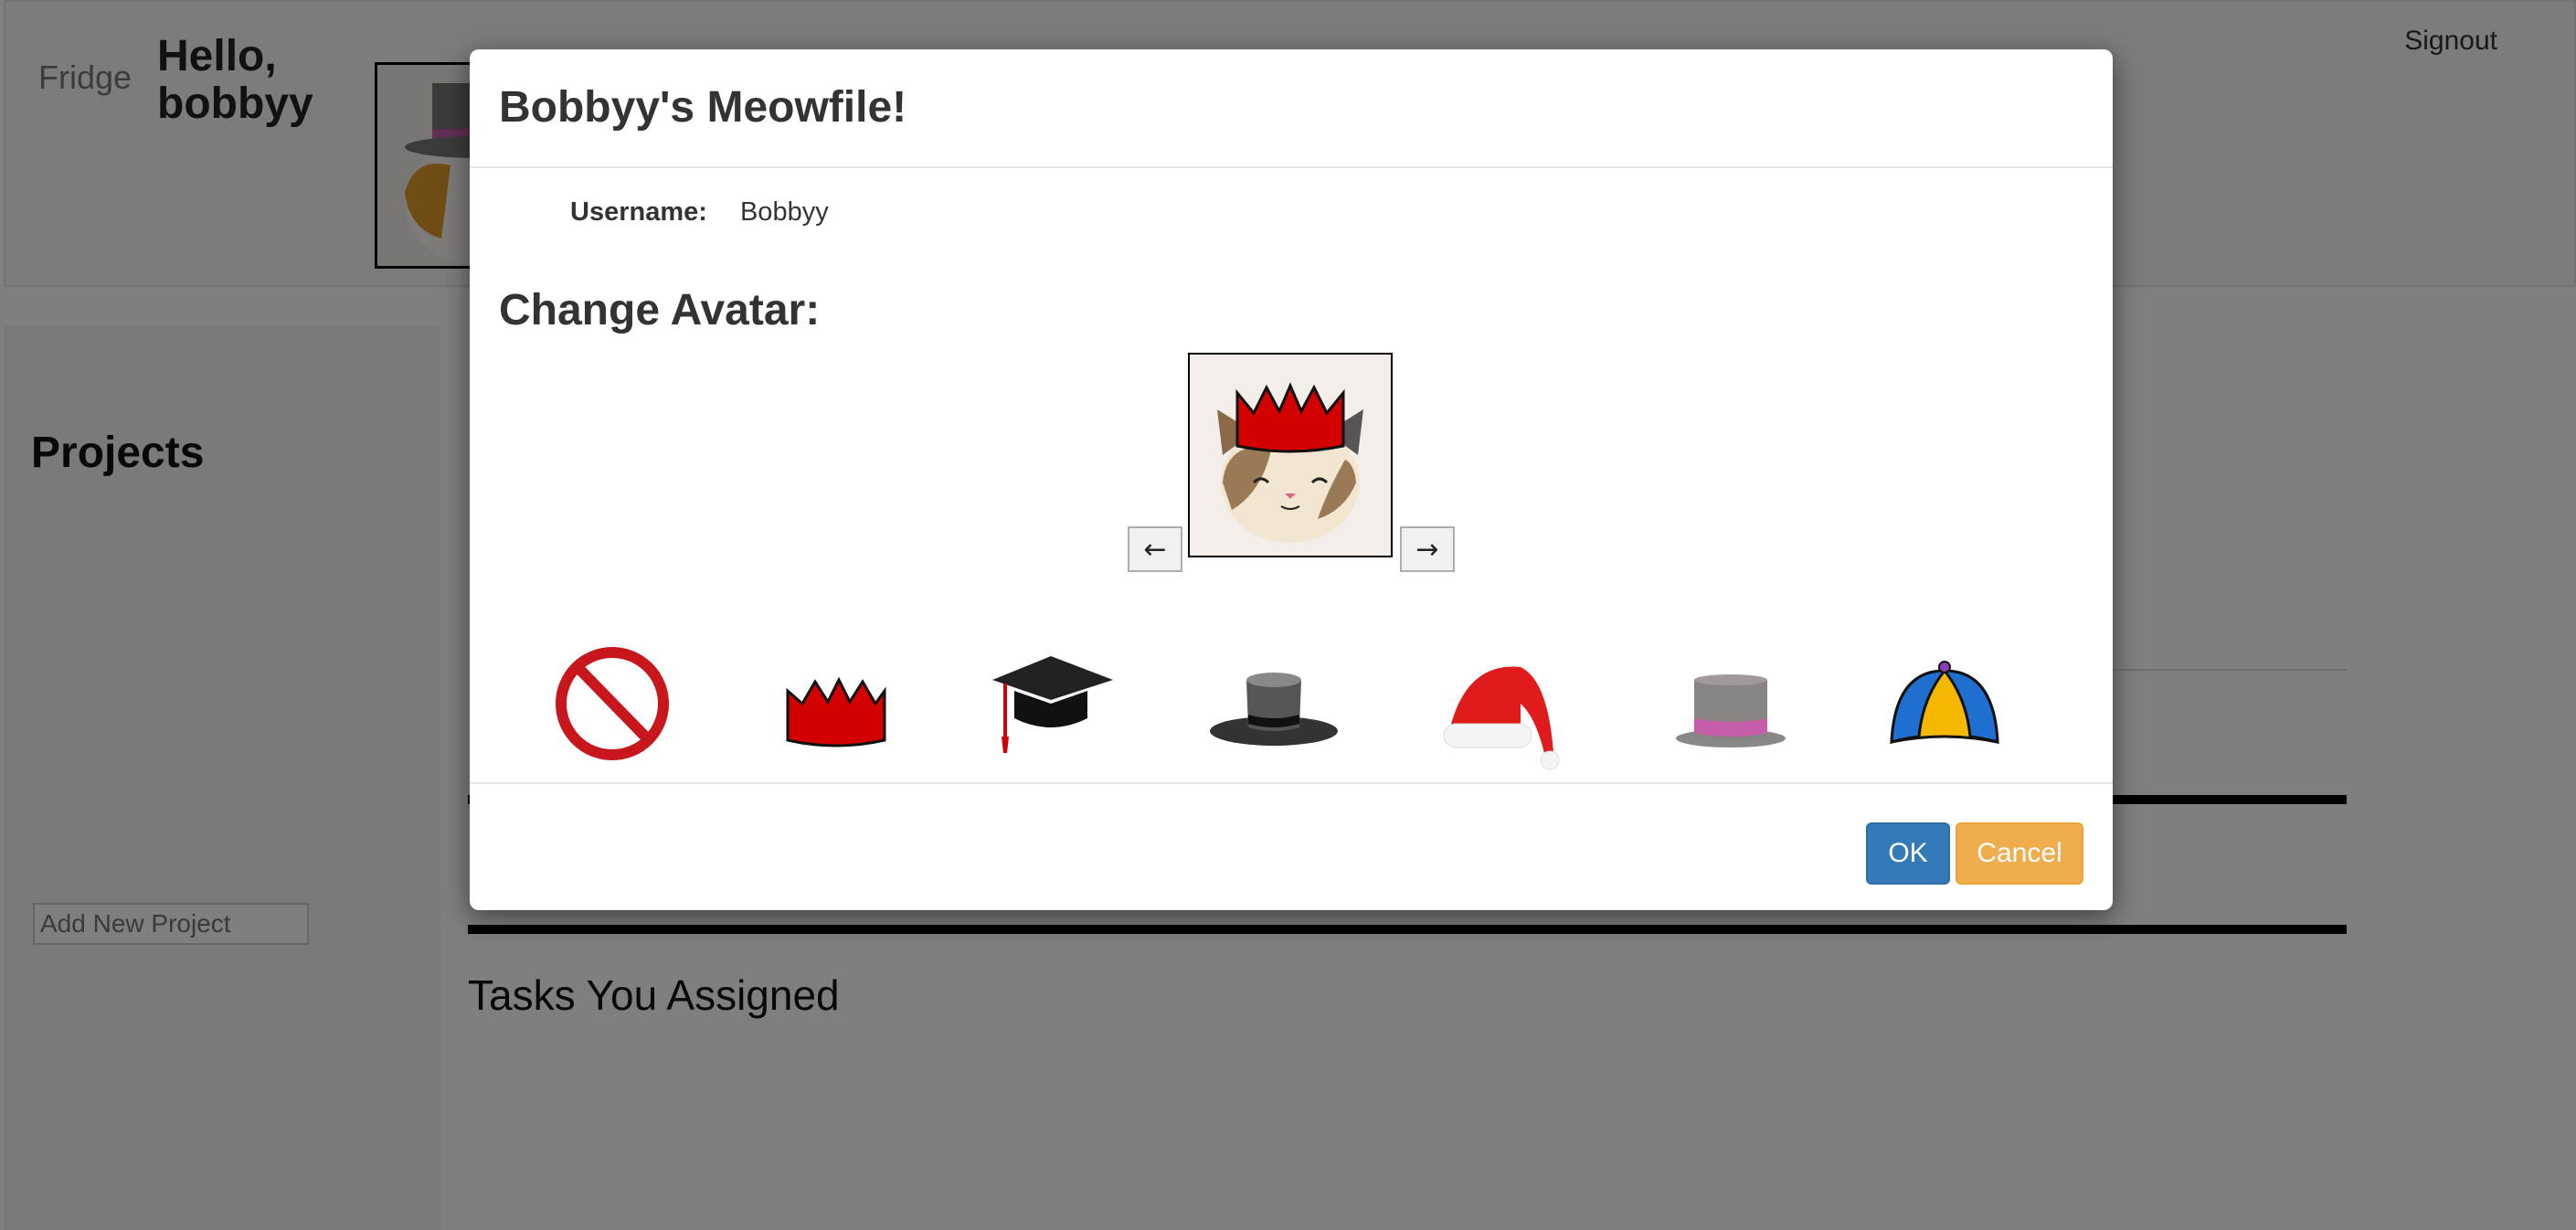 This screenshot has height=1230, width=2576. What do you see at coordinates (1291, 783) in the screenshot?
I see `modal-footer-divider` at bounding box center [1291, 783].